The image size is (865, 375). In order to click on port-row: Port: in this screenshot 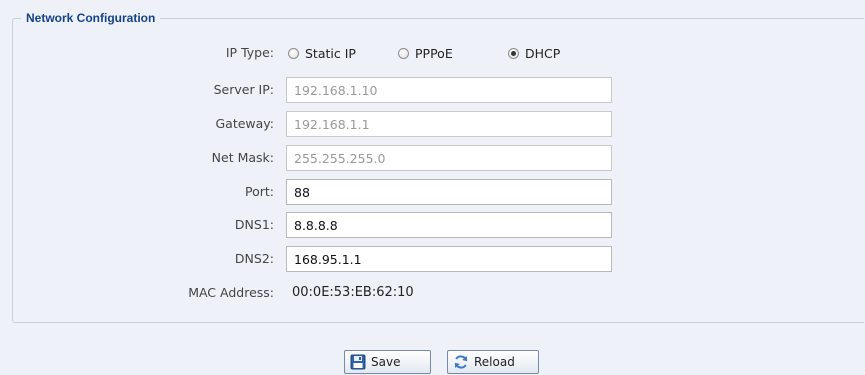, I will do `click(432, 192)`.